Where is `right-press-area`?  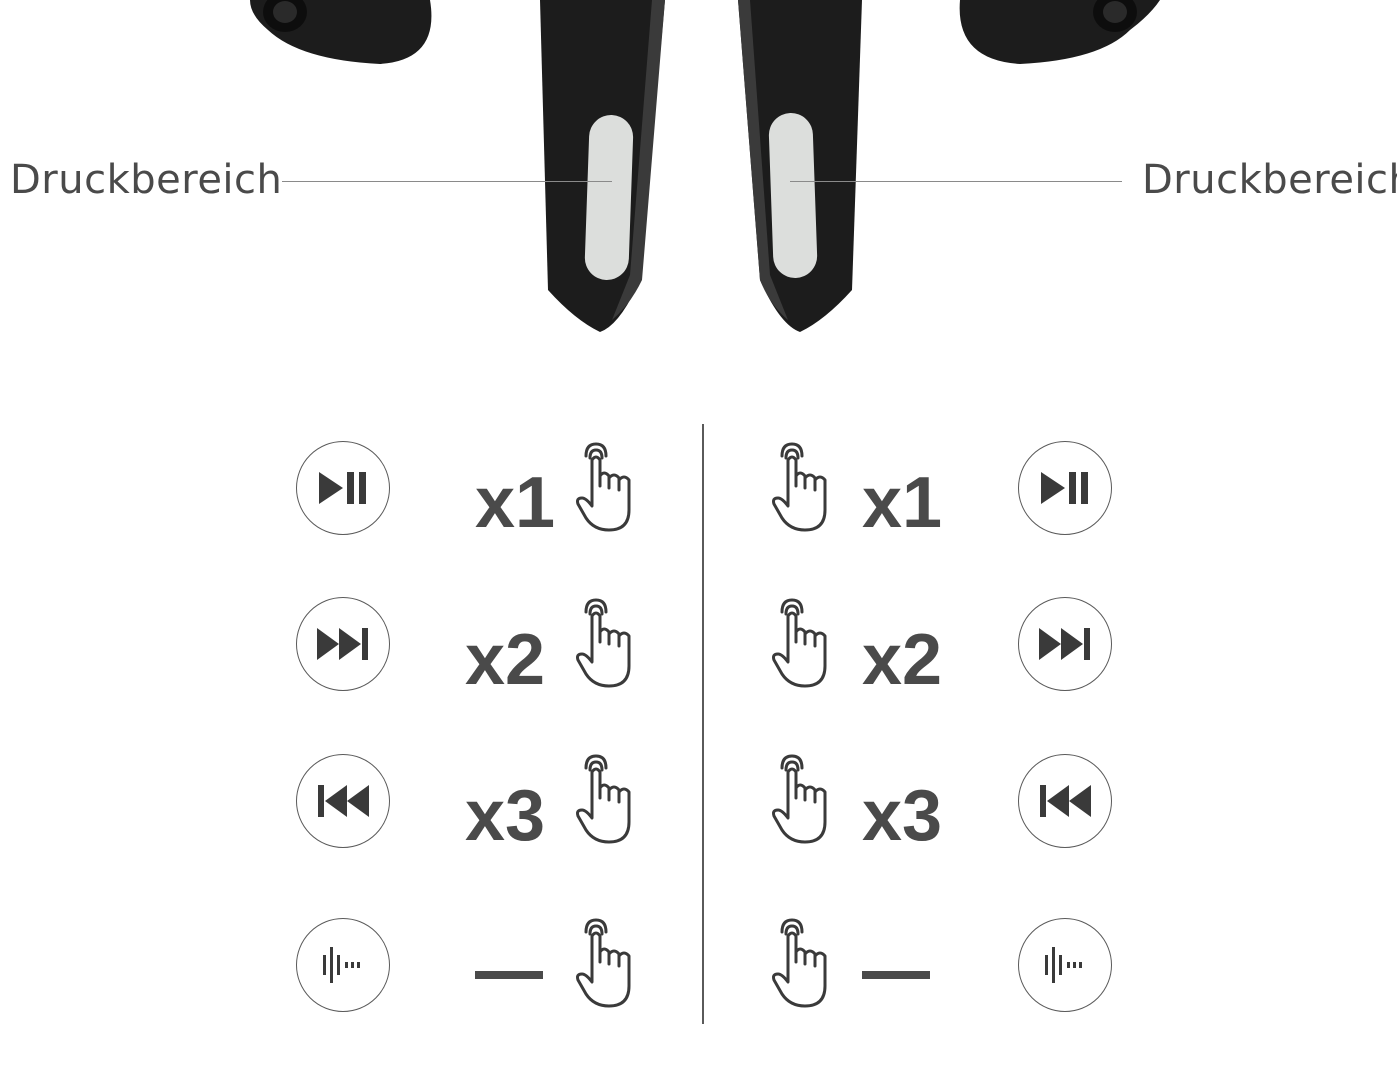 right-press-area is located at coordinates (793, 195).